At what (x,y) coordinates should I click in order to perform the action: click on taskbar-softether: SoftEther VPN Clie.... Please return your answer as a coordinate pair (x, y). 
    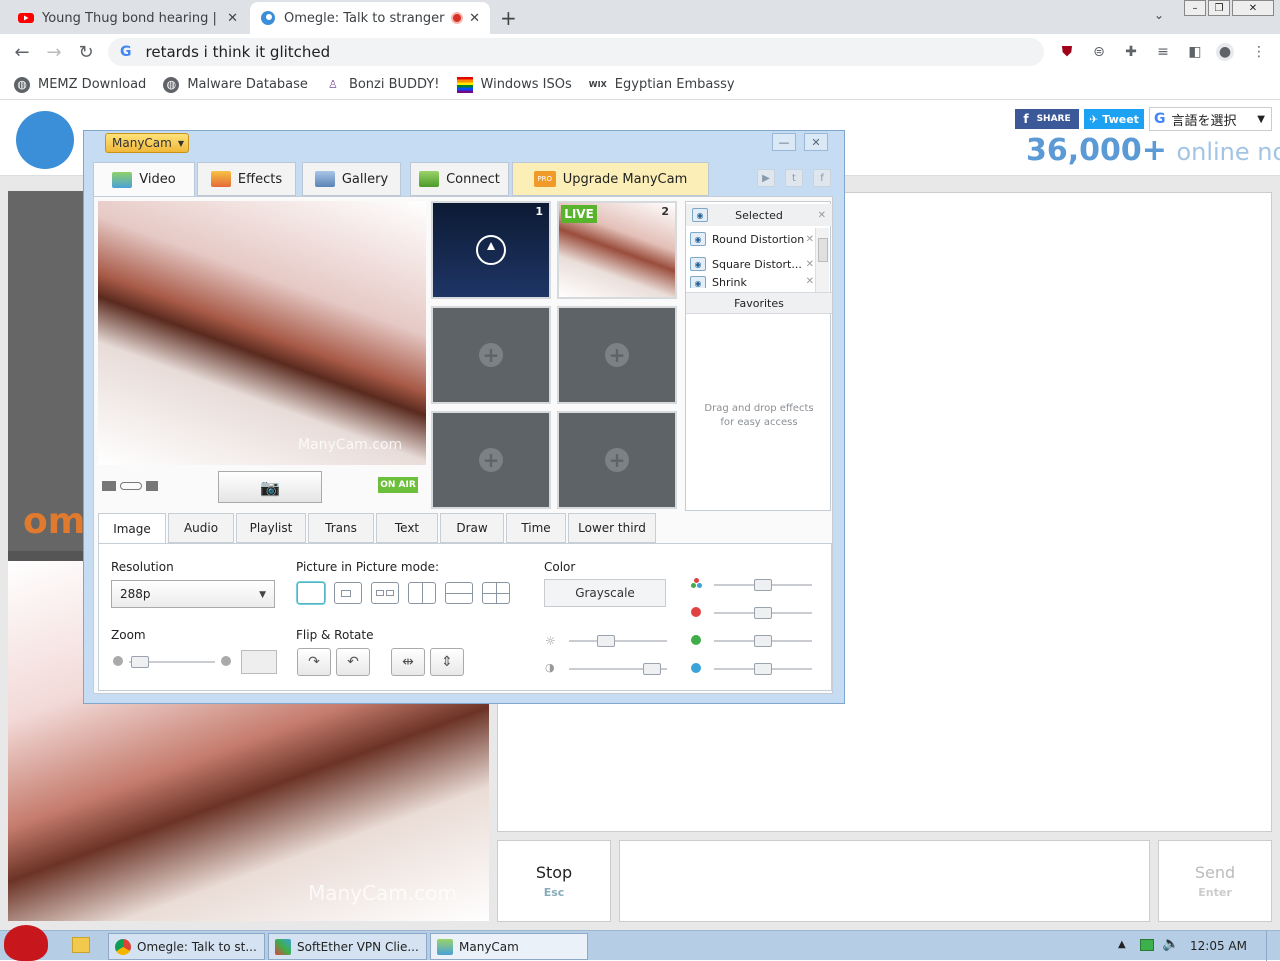
    Looking at the image, I should click on (347, 946).